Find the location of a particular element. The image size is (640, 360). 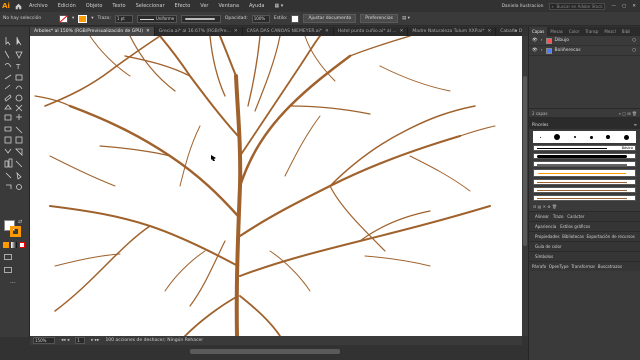

stroke-color-swatch is located at coordinates (15, 231).